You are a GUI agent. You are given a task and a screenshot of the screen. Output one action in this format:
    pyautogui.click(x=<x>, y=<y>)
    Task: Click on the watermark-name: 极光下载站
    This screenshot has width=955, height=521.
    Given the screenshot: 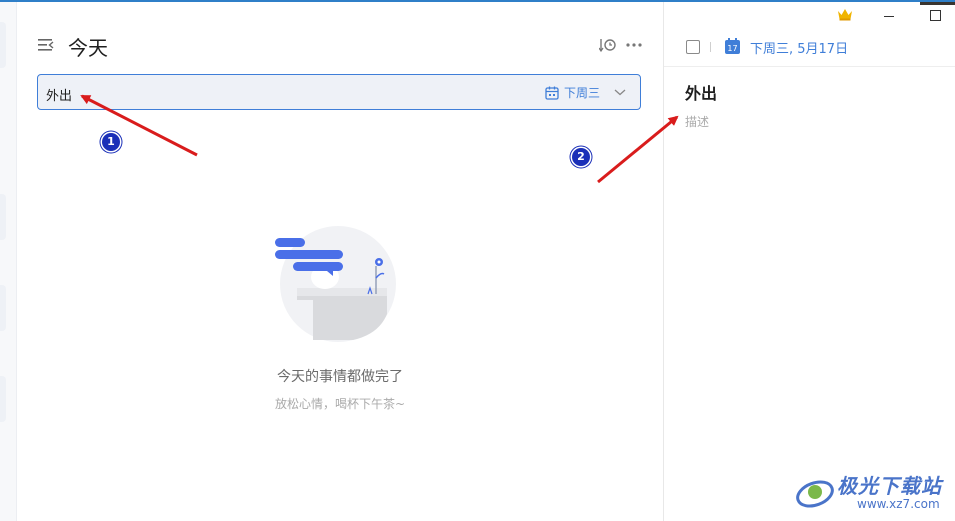 What is the action you would take?
    pyautogui.click(x=889, y=486)
    